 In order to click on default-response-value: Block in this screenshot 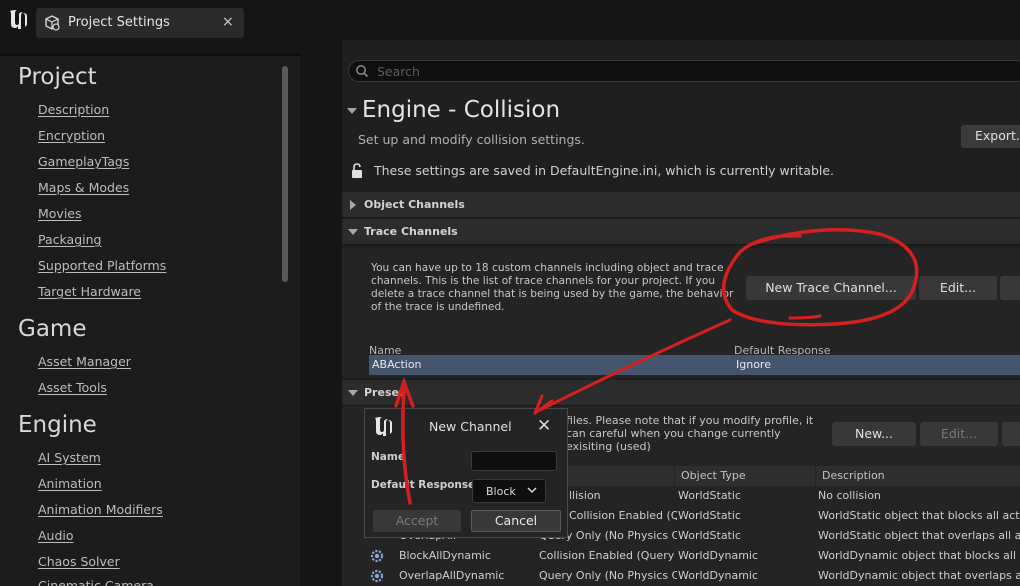, I will do `click(501, 491)`.